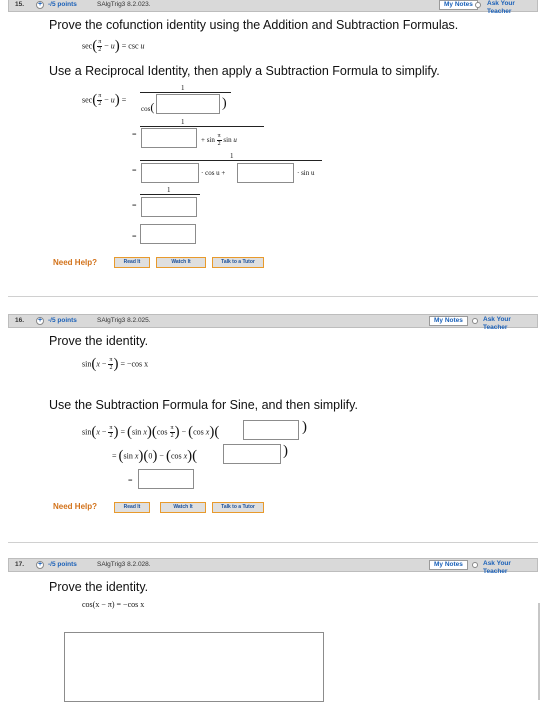  Describe the element at coordinates (124, 4) in the screenshot. I see `source-label: SAlgTrig3 8.2.023.` at that location.